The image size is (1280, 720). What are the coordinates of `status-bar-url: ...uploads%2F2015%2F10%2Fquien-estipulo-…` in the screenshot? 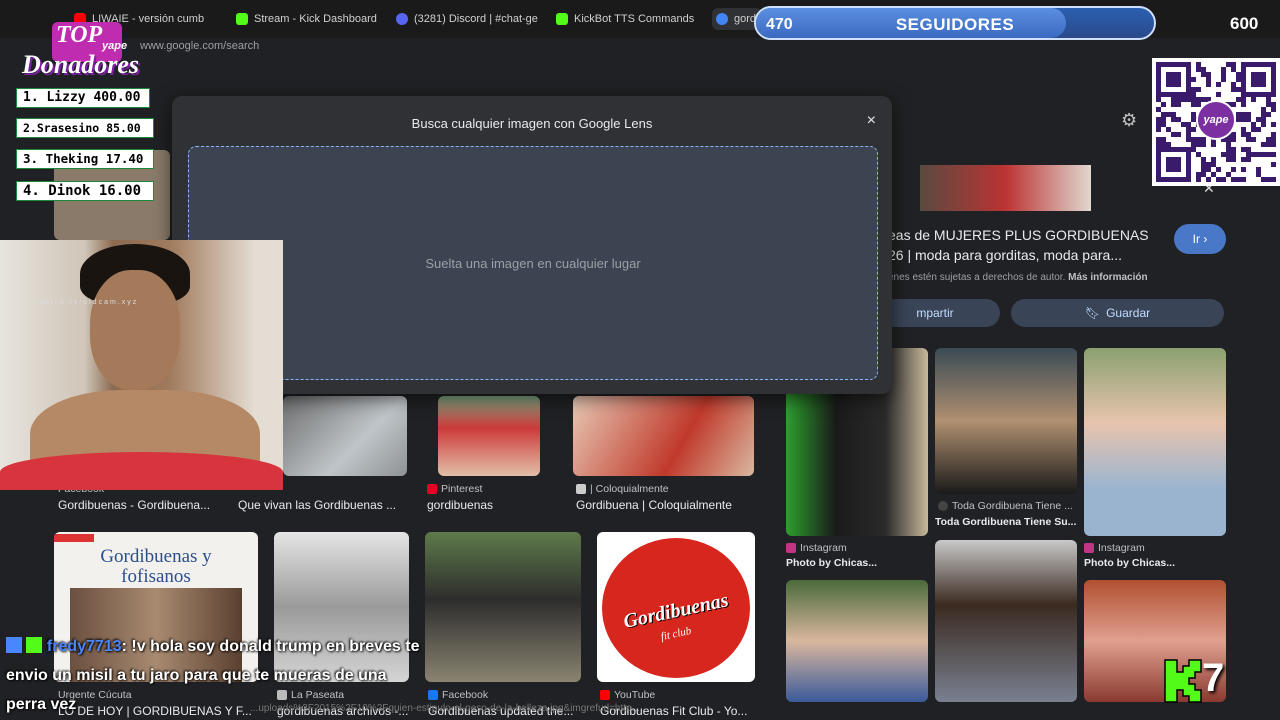 It's located at (445, 708).